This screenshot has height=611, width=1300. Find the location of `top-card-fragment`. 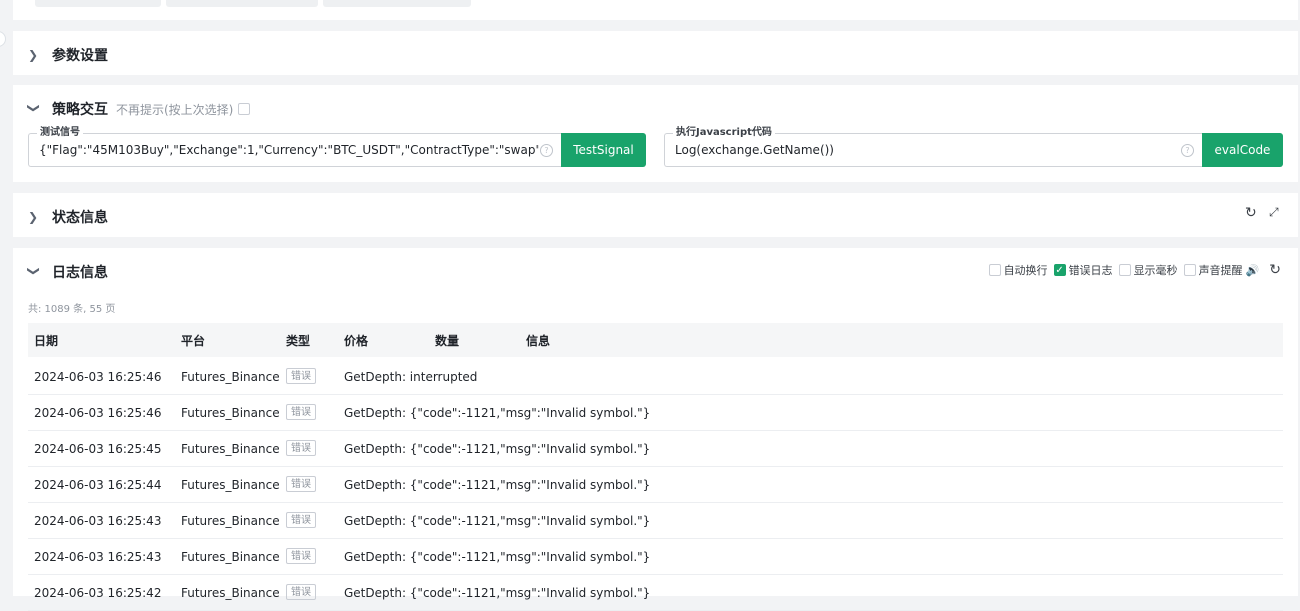

top-card-fragment is located at coordinates (655, 10).